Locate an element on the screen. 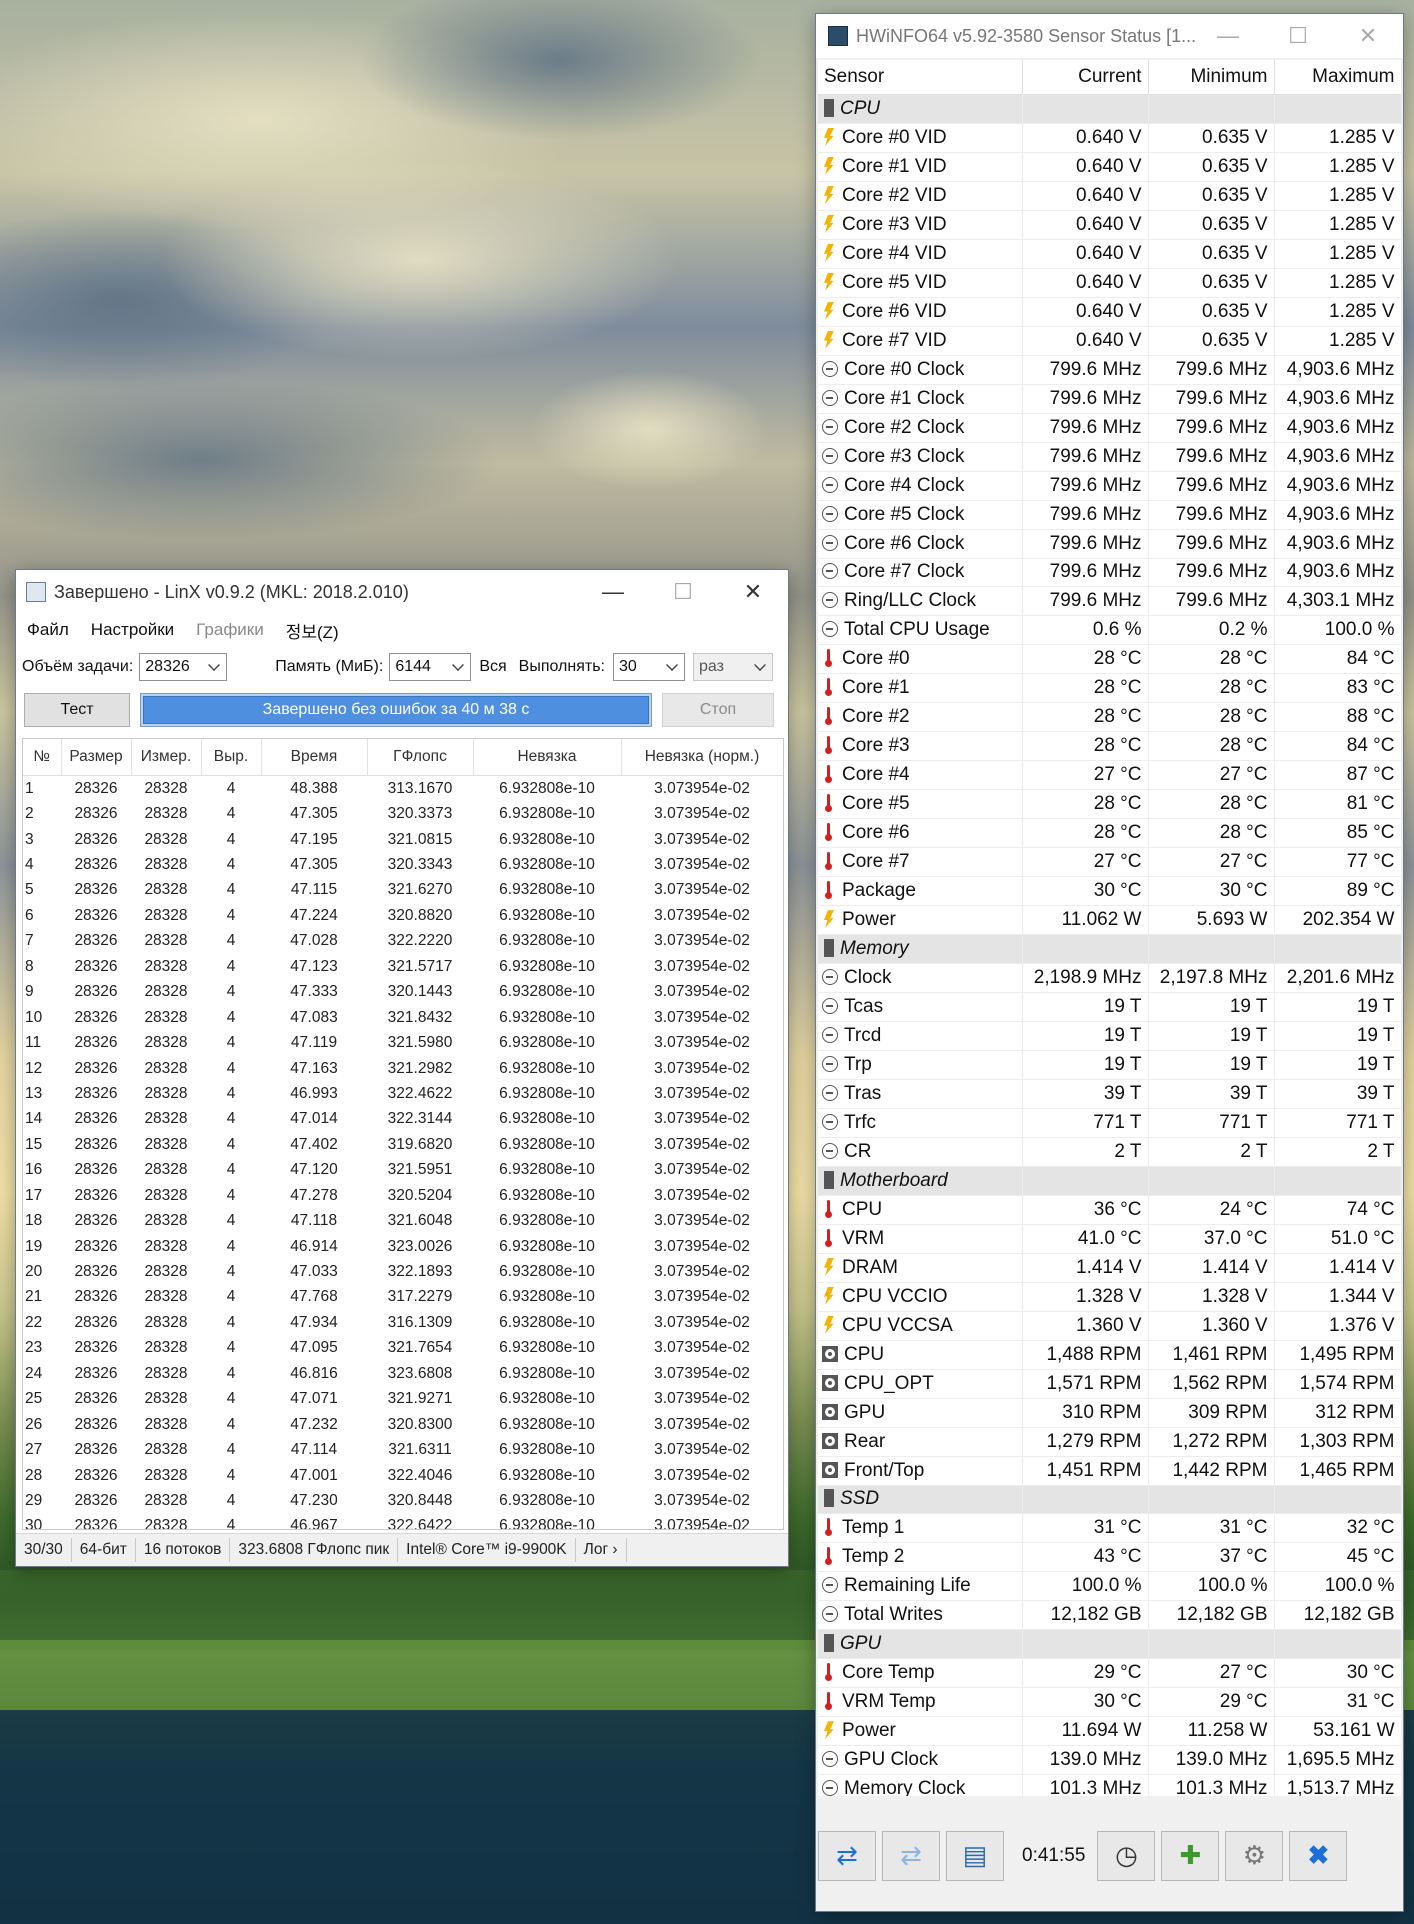 The width and height of the screenshot is (1414, 1924). sensor-row: Package 30 °C 30 °C 89 °C is located at coordinates (1109, 891).